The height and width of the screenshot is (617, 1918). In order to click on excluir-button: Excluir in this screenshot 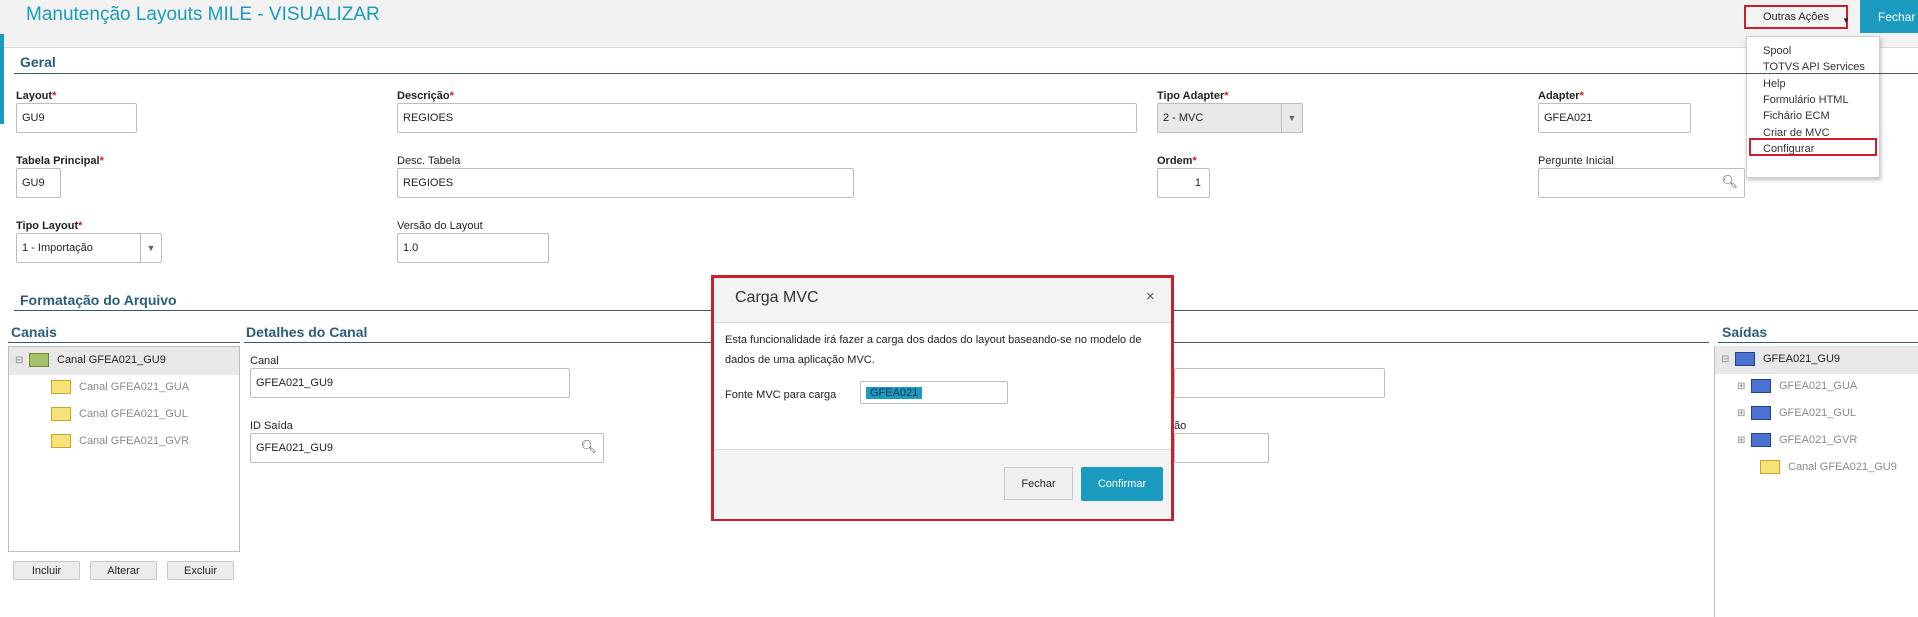, I will do `click(200, 570)`.